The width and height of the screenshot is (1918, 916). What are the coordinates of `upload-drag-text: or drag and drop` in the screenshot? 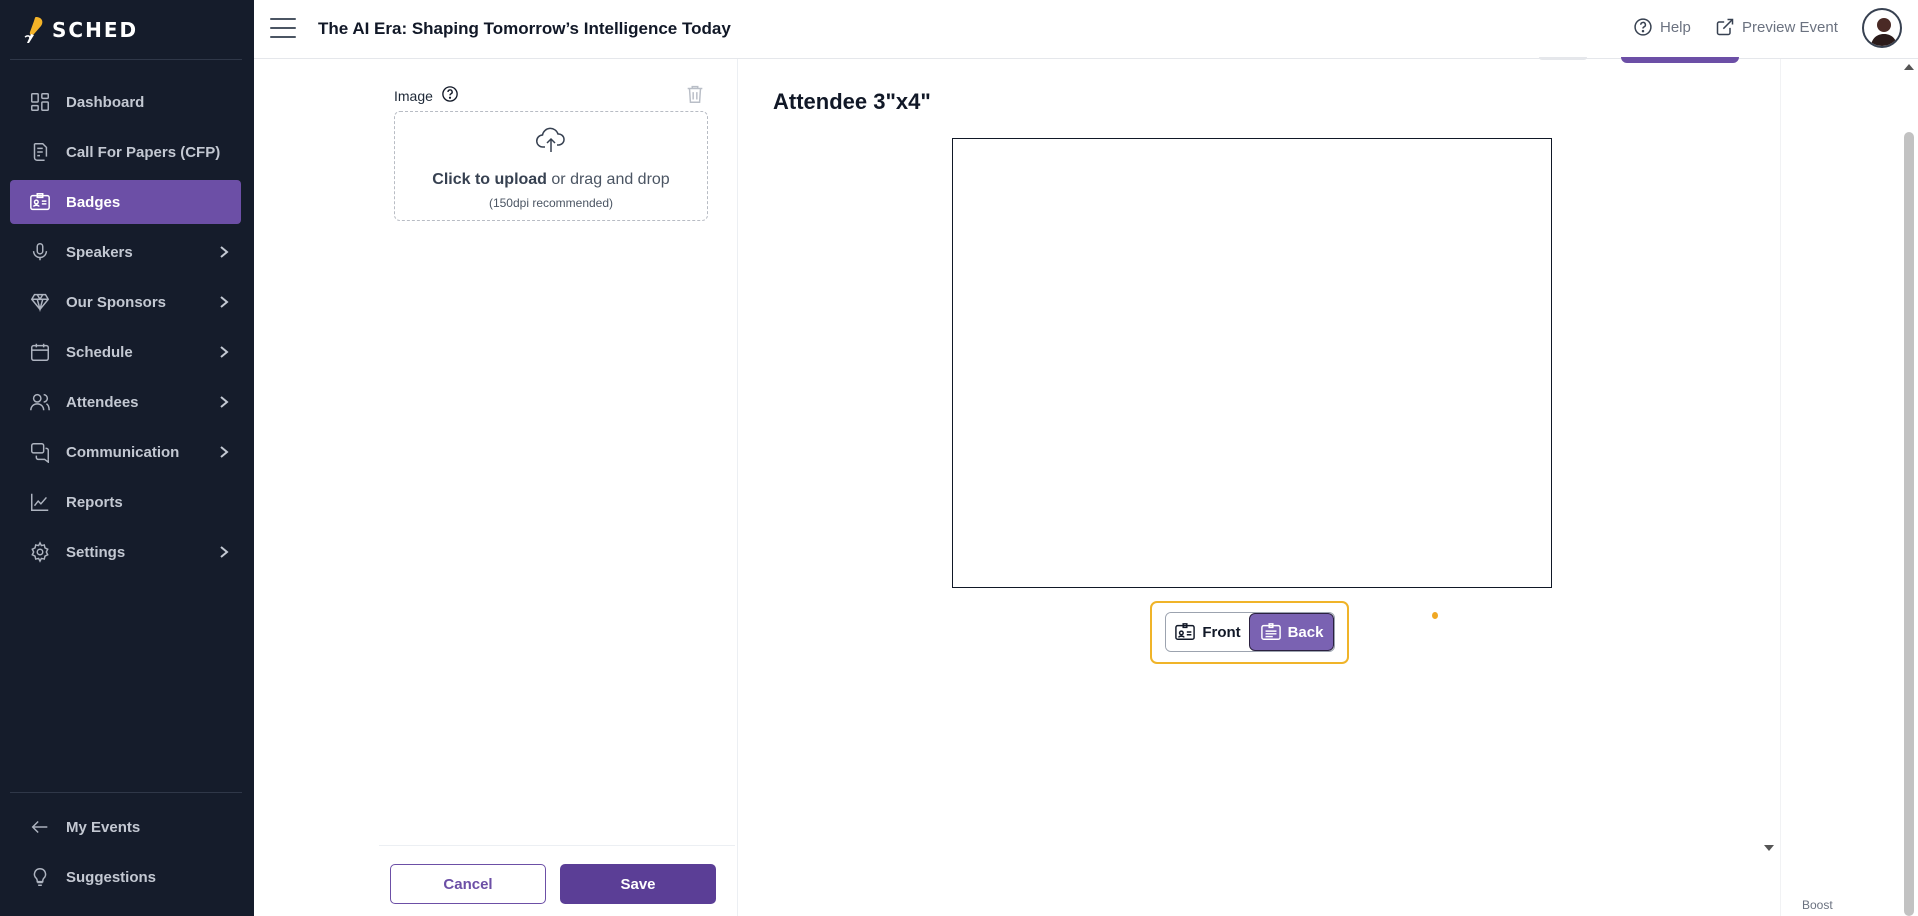 It's located at (608, 179).